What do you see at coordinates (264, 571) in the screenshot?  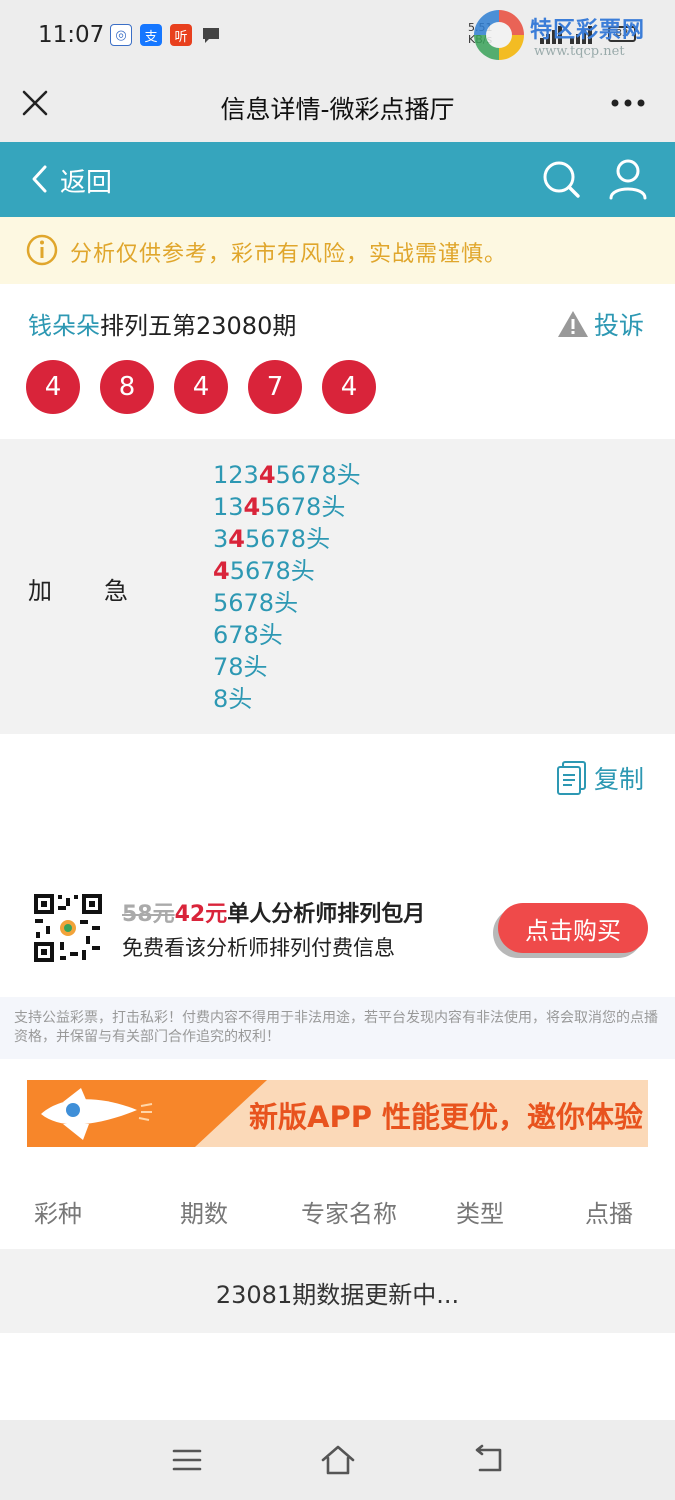 I see `analysis-line: 45678头` at bounding box center [264, 571].